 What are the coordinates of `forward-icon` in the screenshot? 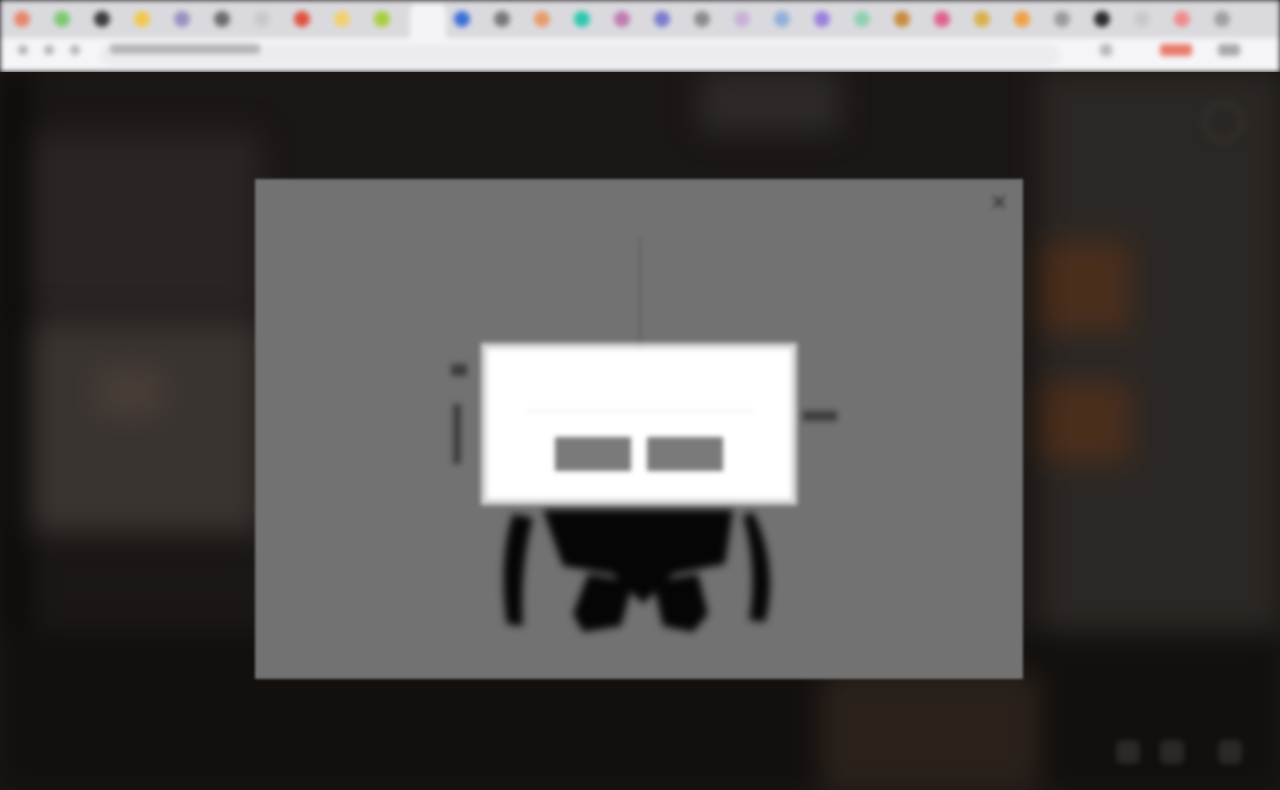 It's located at (49, 50).